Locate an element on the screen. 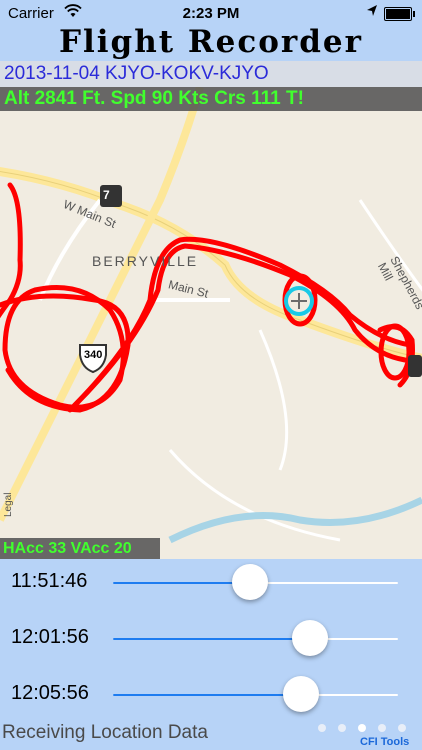  aircraft-position-marker is located at coordinates (299, 301).